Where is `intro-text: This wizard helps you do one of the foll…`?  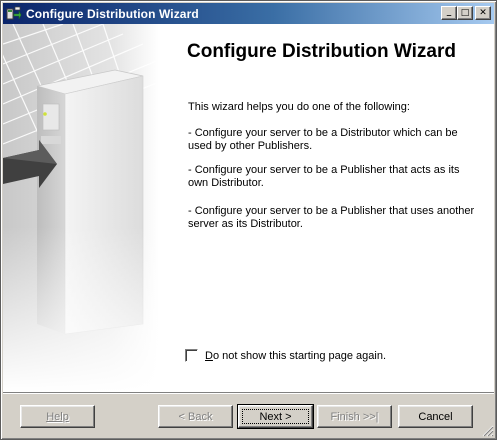 intro-text: This wizard helps you do one of the foll… is located at coordinates (299, 107).